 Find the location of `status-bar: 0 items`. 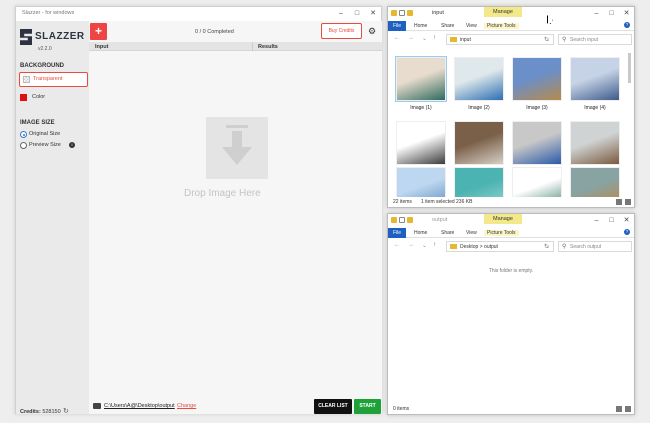

status-bar: 0 items is located at coordinates (511, 409).